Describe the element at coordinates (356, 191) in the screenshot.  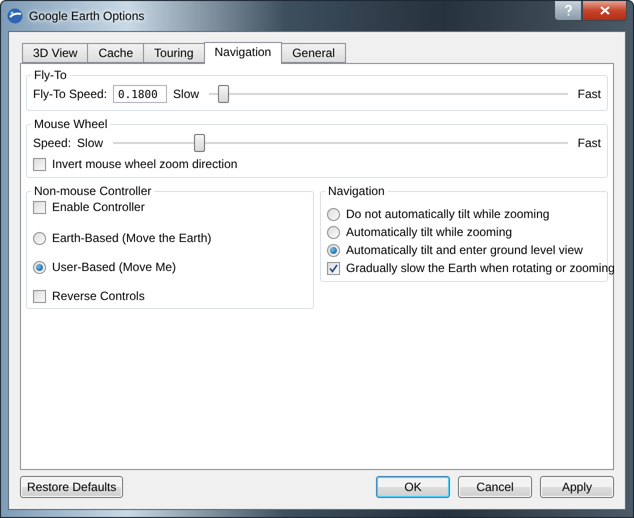
I see `group-title: Navigation` at that location.